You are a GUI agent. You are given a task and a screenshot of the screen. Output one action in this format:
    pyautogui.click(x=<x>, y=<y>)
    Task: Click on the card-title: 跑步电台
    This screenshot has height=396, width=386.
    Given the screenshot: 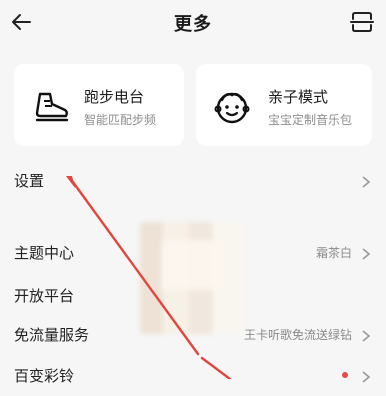 What is the action you would take?
    pyautogui.click(x=114, y=97)
    